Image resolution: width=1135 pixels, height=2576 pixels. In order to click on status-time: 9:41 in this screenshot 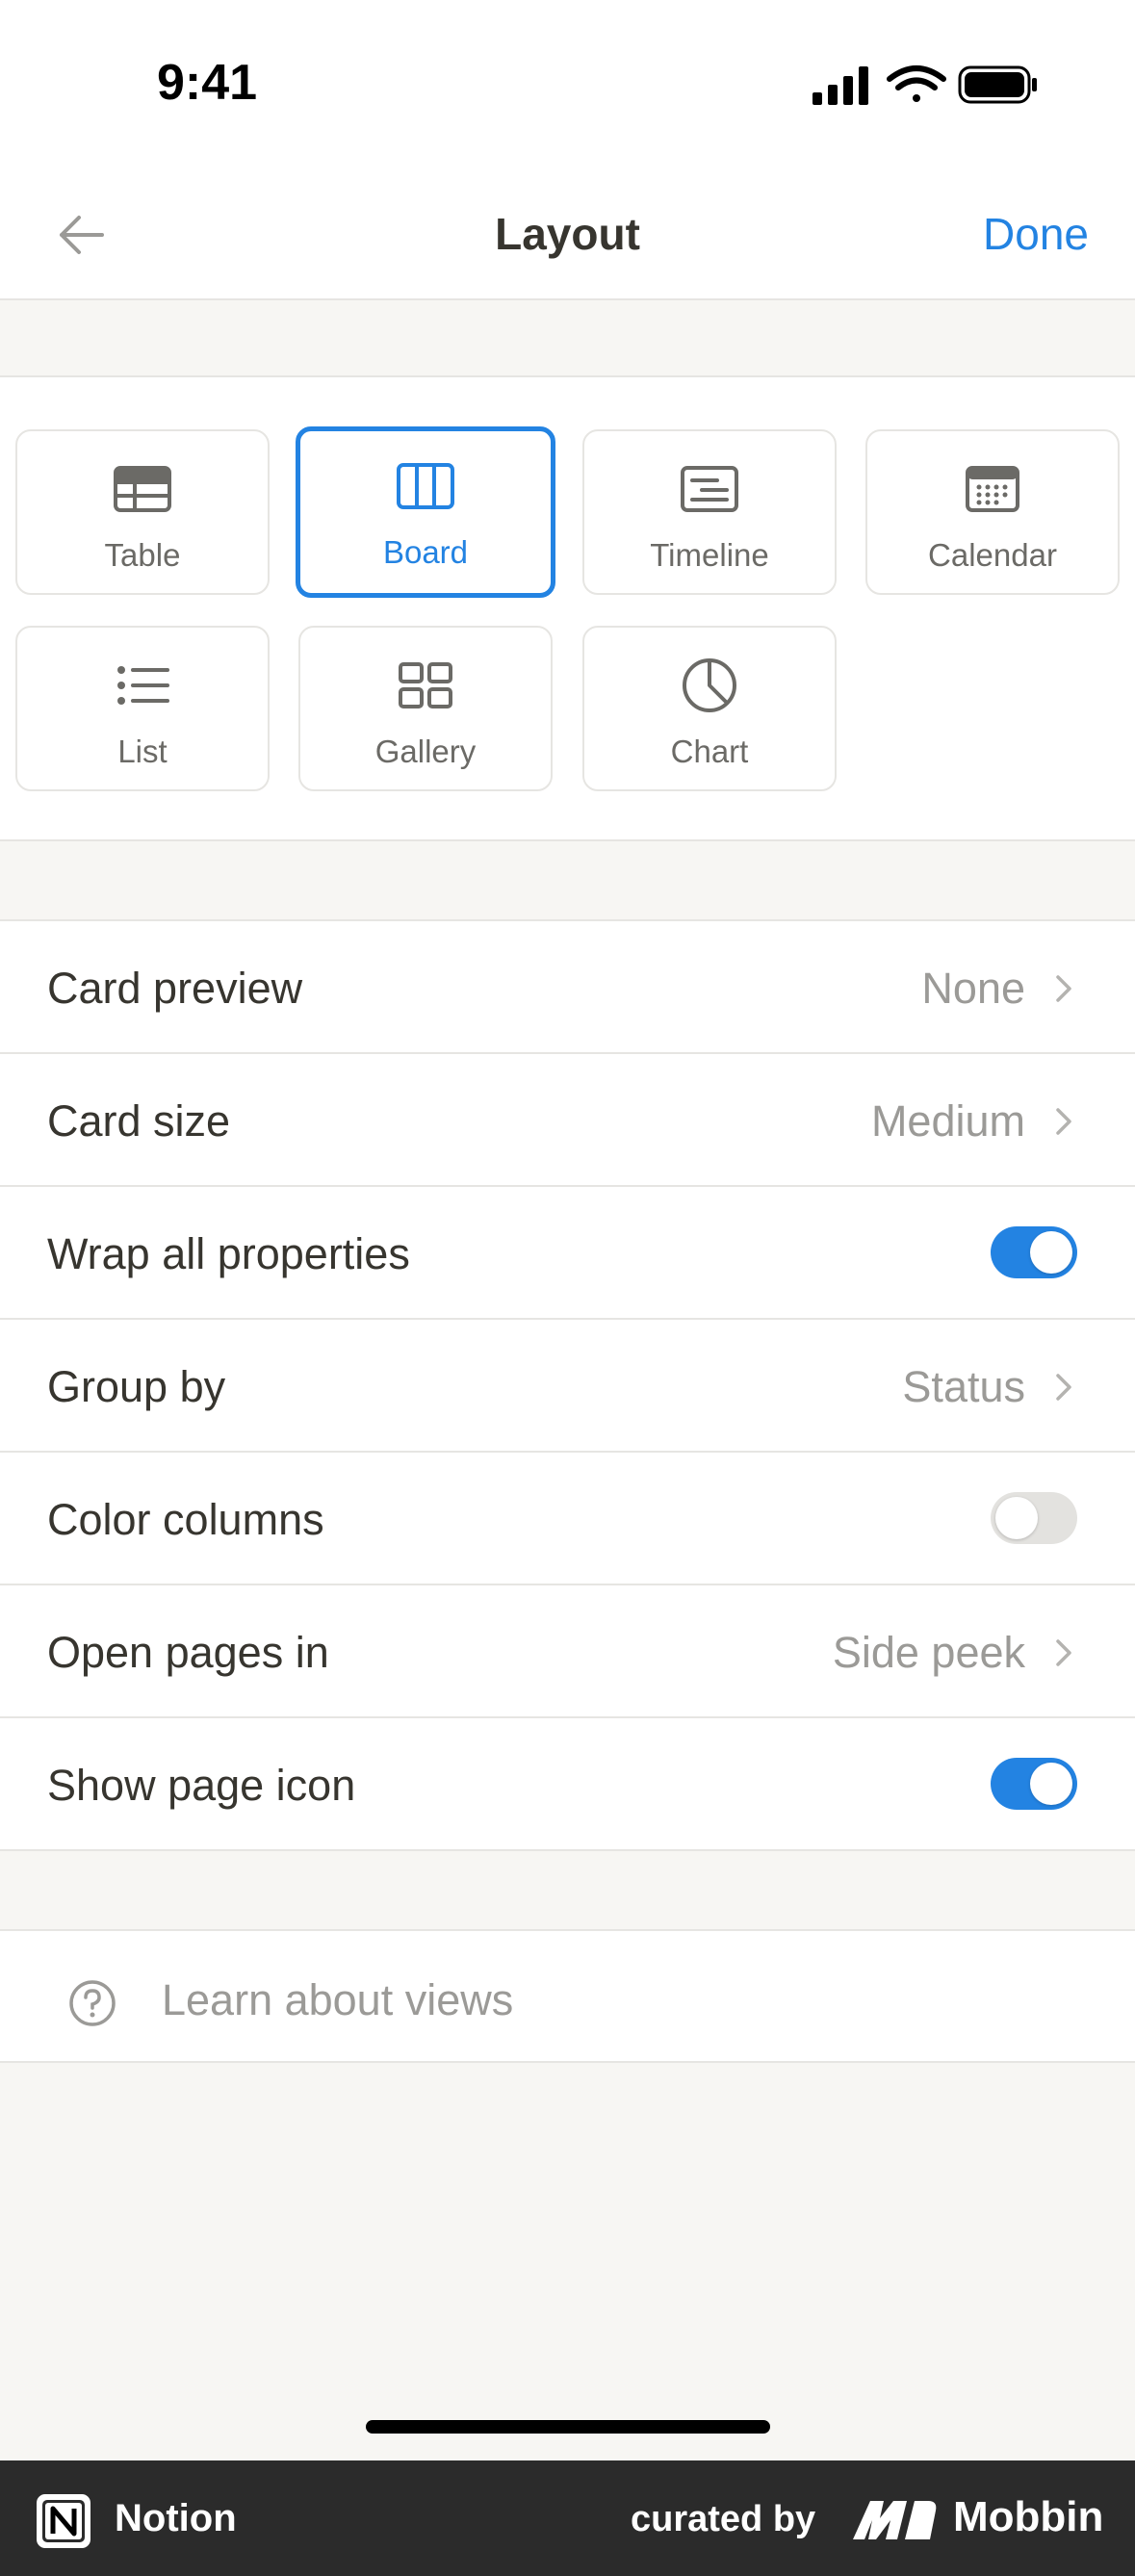, I will do `click(207, 83)`.